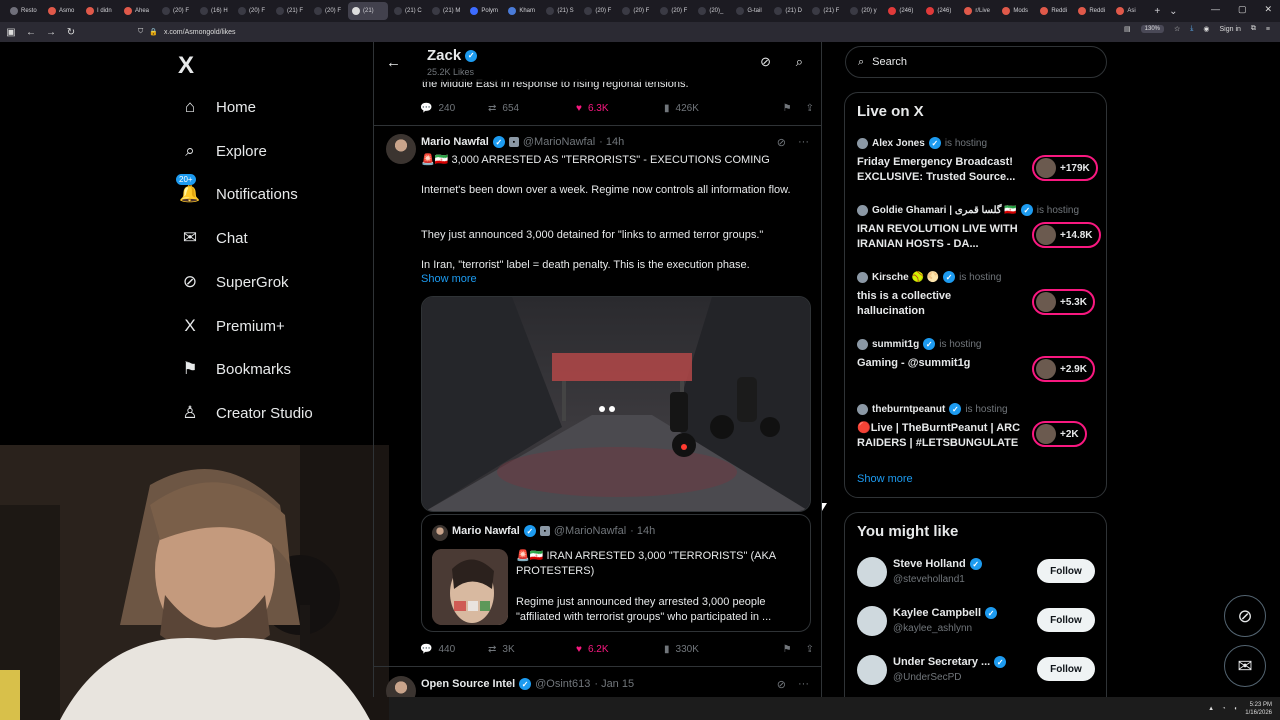 This screenshot has width=1280, height=720. Describe the element at coordinates (1253, 29) in the screenshot. I see `extensions-icon: ⧉` at that location.